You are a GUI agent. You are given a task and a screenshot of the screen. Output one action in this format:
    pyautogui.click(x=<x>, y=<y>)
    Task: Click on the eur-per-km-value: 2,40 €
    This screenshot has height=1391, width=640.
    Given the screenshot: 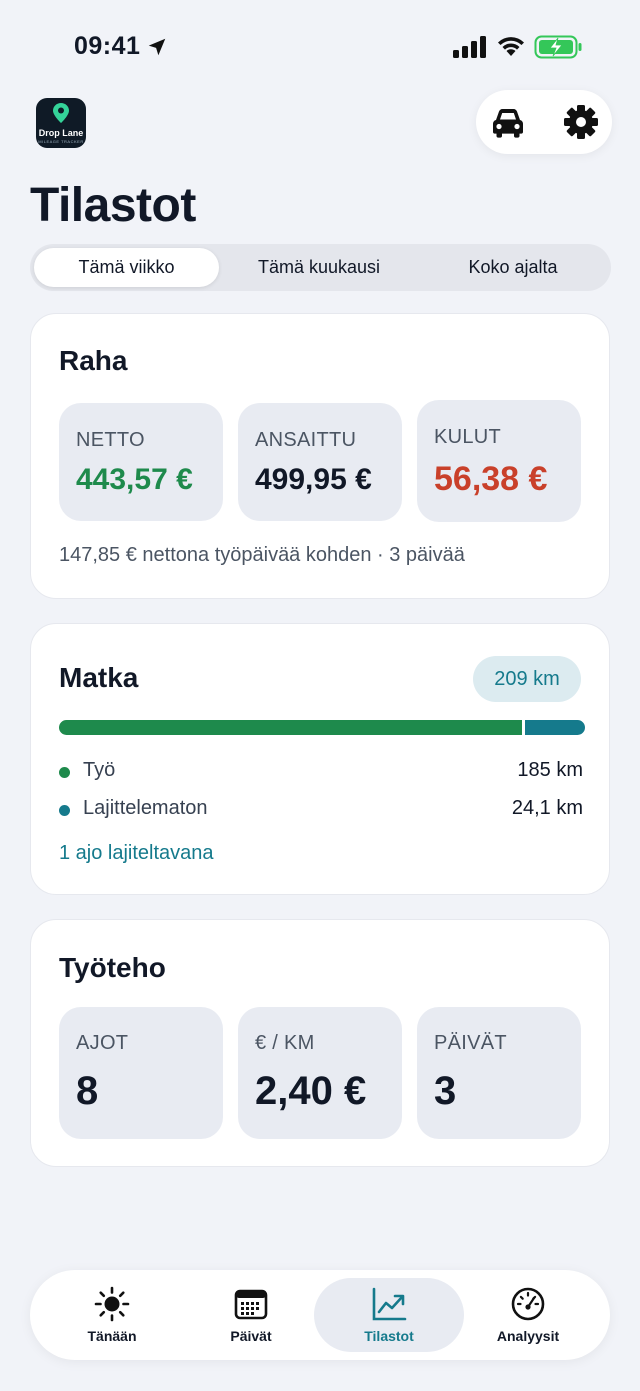 What is the action you would take?
    pyautogui.click(x=311, y=1091)
    